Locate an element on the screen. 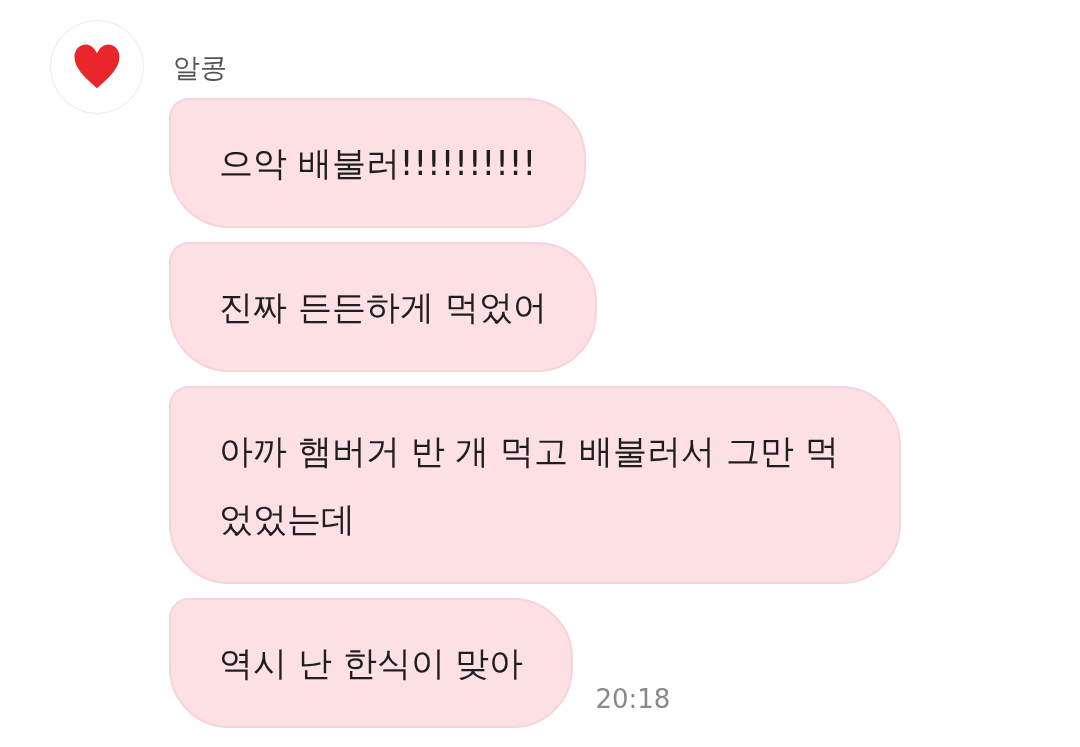  sender-name: 알콩 is located at coordinates (200, 68).